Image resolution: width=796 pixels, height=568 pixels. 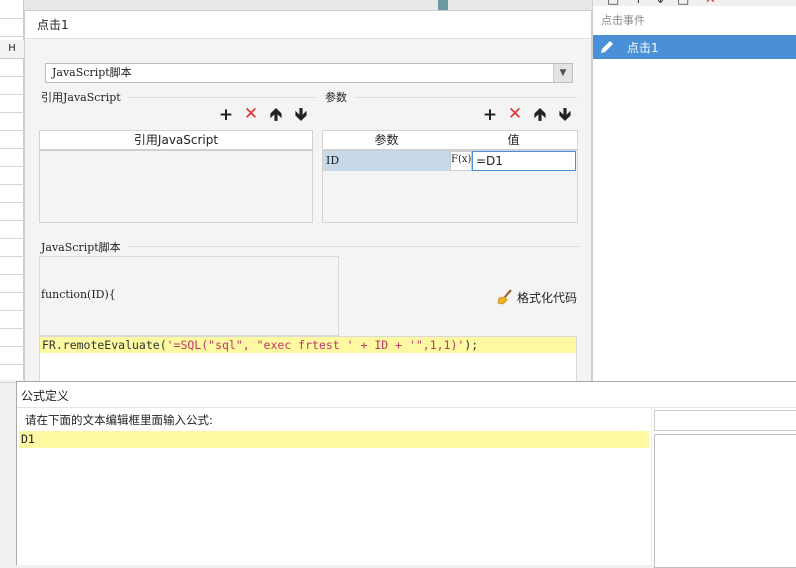 What do you see at coordinates (694, 3) in the screenshot?
I see `event-toolbar: □ + ↓ □ ✕` at bounding box center [694, 3].